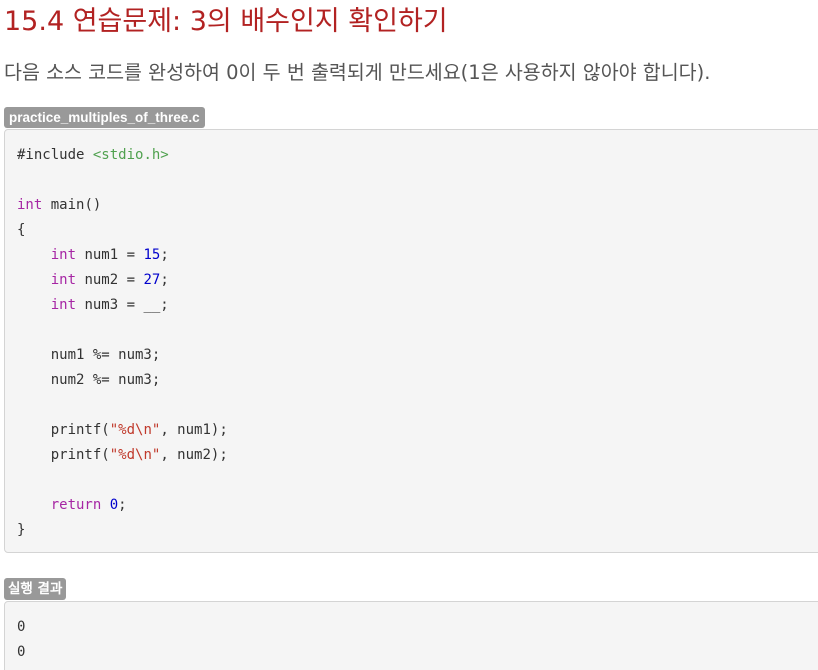 Image resolution: width=818 pixels, height=670 pixels. I want to click on open-brace: {, so click(21, 230).